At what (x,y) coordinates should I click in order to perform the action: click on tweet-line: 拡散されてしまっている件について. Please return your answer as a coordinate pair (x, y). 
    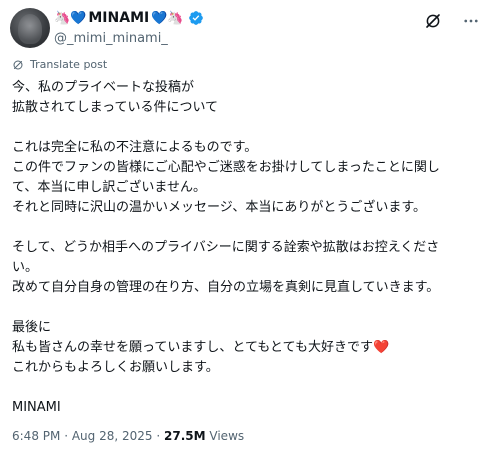
    Looking at the image, I should click on (115, 107).